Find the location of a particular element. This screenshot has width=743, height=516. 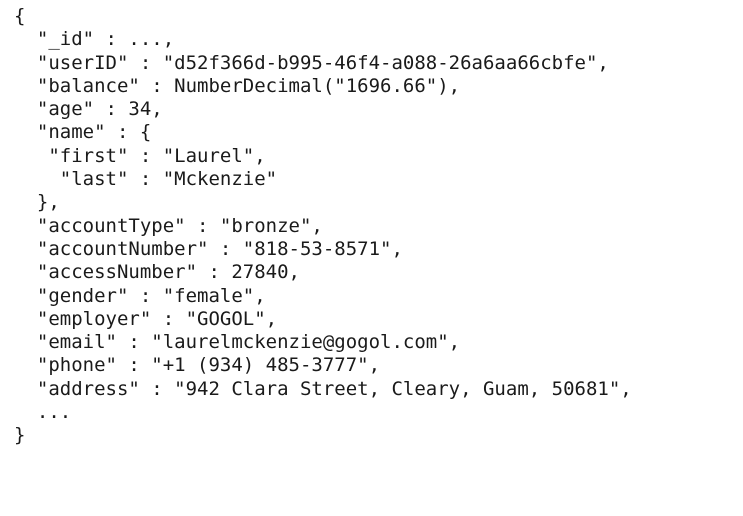

code-line-access-number: "accessNumber" : 27840, is located at coordinates (157, 272).